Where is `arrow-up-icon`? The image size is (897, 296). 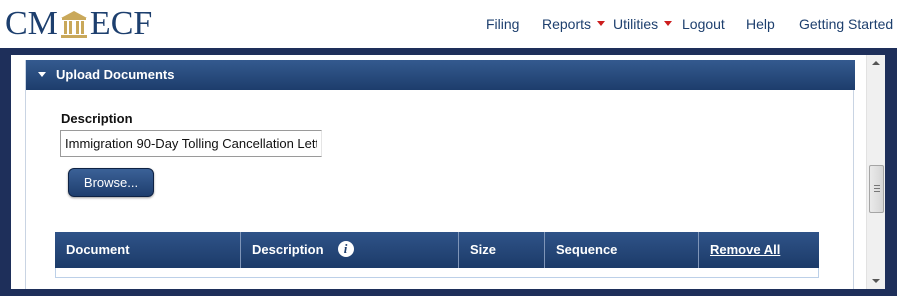
arrow-up-icon is located at coordinates (876, 63).